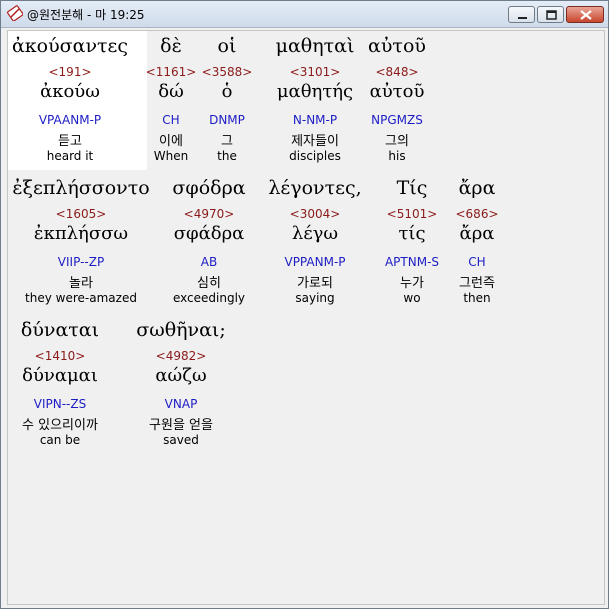 The image size is (609, 609). What do you see at coordinates (209, 262) in the screenshot?
I see `parsing-code: AB` at bounding box center [209, 262].